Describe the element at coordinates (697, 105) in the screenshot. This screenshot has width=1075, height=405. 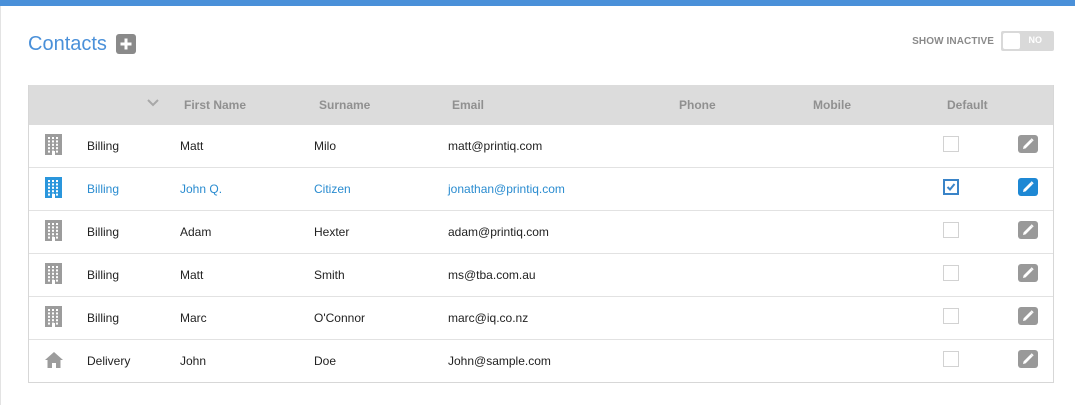
I see `column-header-phone: Phone` at that location.